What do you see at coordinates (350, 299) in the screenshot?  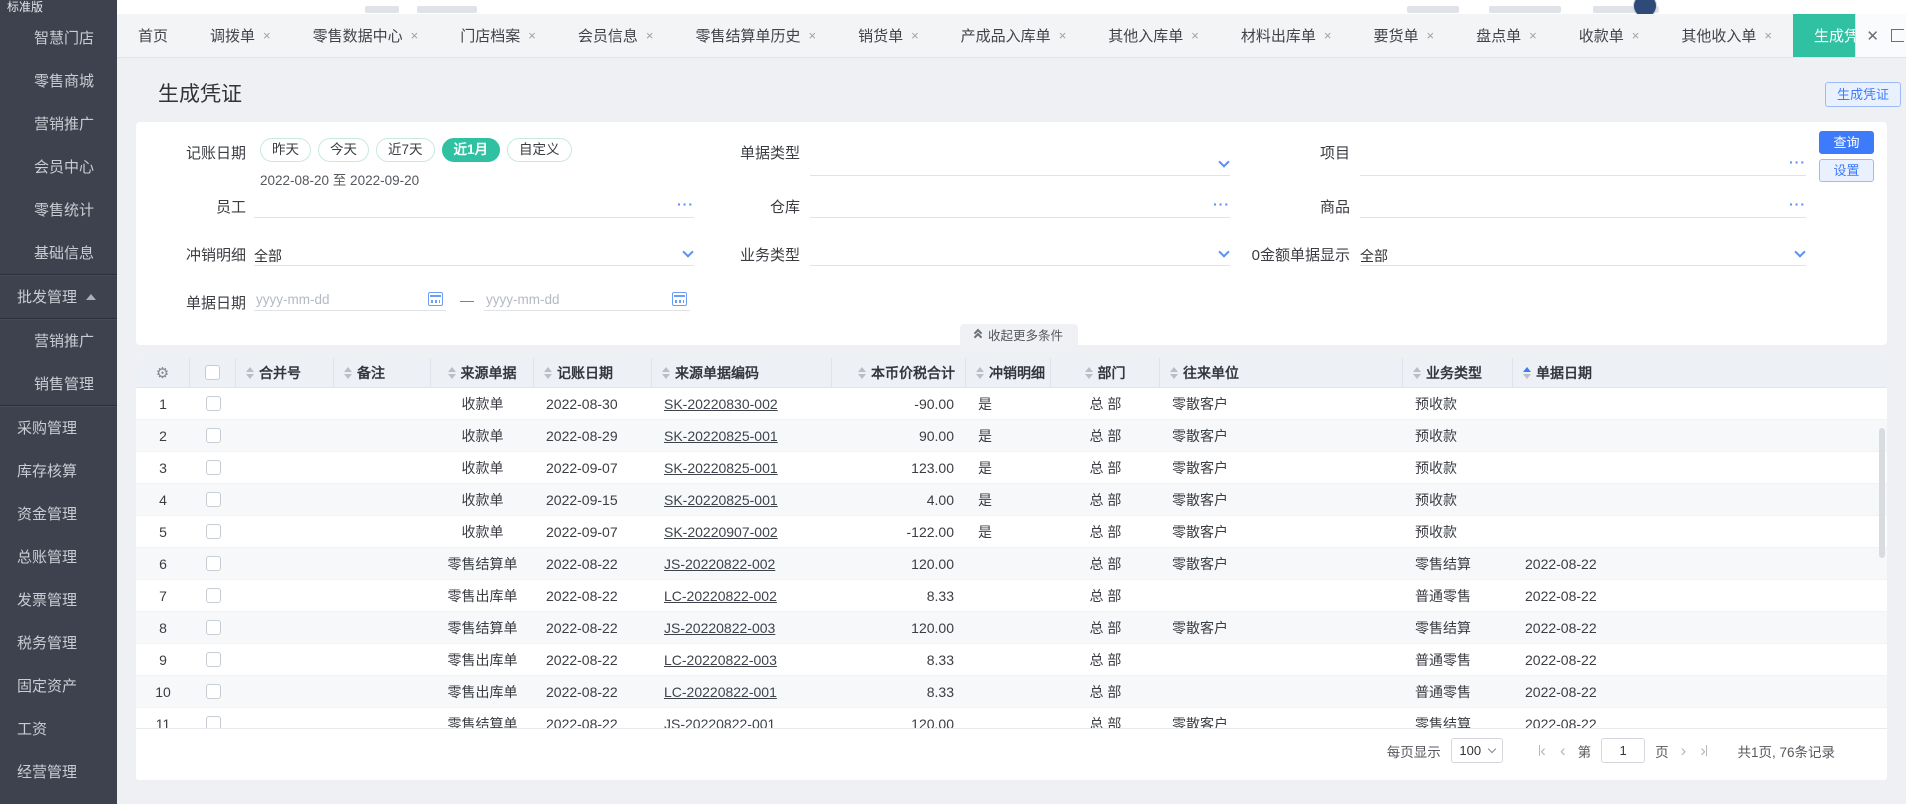 I see `doc-date-from-input` at bounding box center [350, 299].